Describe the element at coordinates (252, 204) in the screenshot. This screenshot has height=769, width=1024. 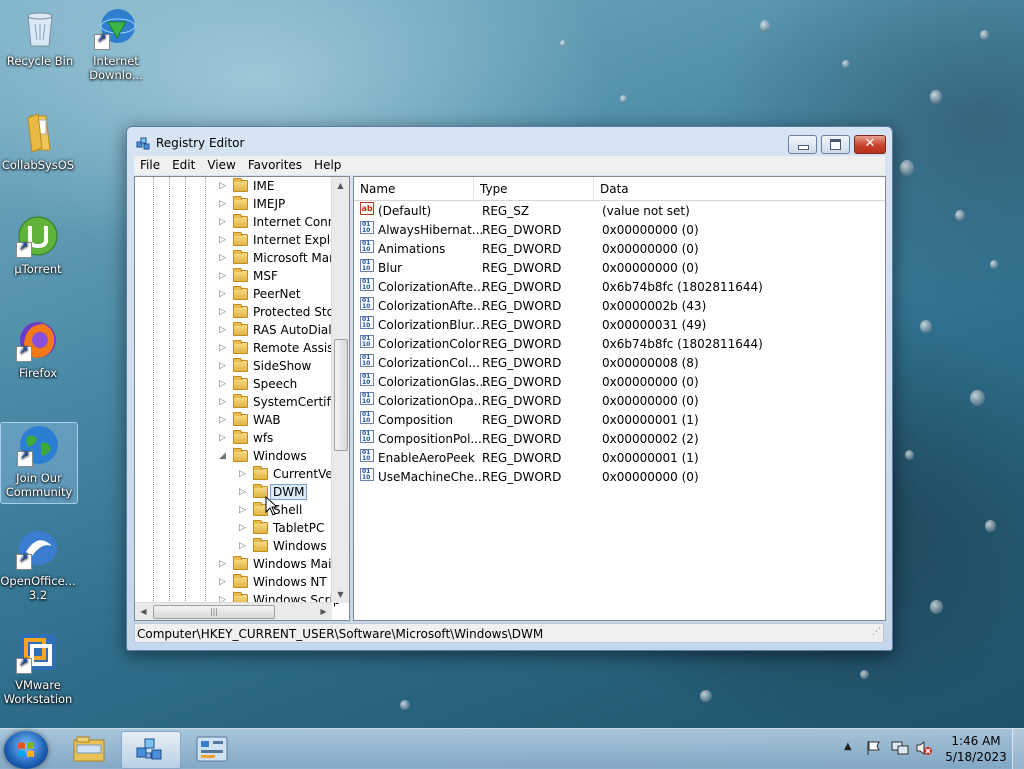
I see `tree-item: ▷ IMEJP` at that location.